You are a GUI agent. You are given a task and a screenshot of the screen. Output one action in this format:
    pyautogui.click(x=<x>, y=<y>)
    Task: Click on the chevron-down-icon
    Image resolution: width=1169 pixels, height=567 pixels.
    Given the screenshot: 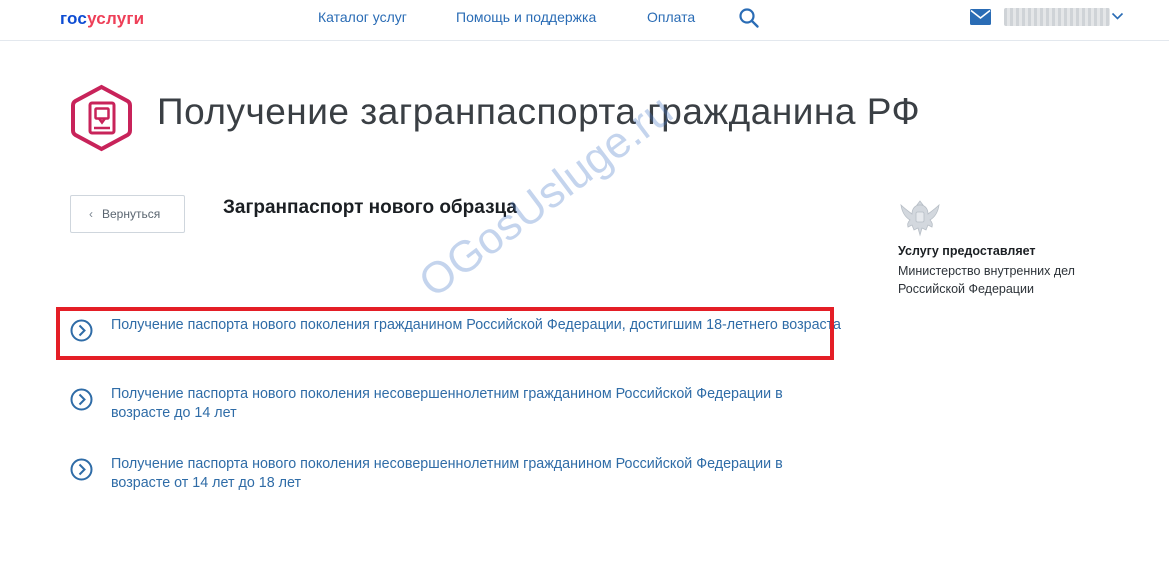 What is the action you would take?
    pyautogui.click(x=1117, y=16)
    